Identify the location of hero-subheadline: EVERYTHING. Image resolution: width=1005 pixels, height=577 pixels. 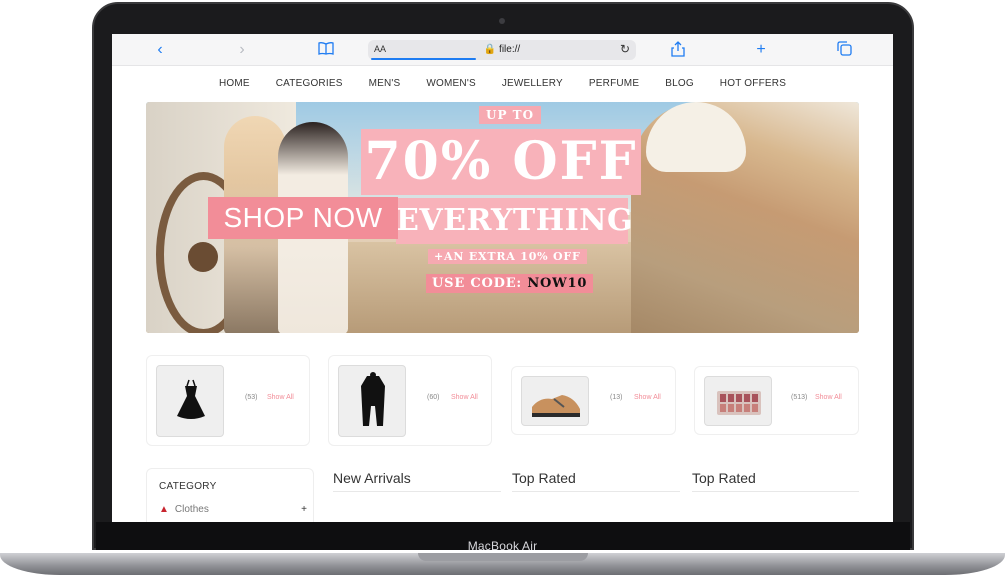
(514, 221).